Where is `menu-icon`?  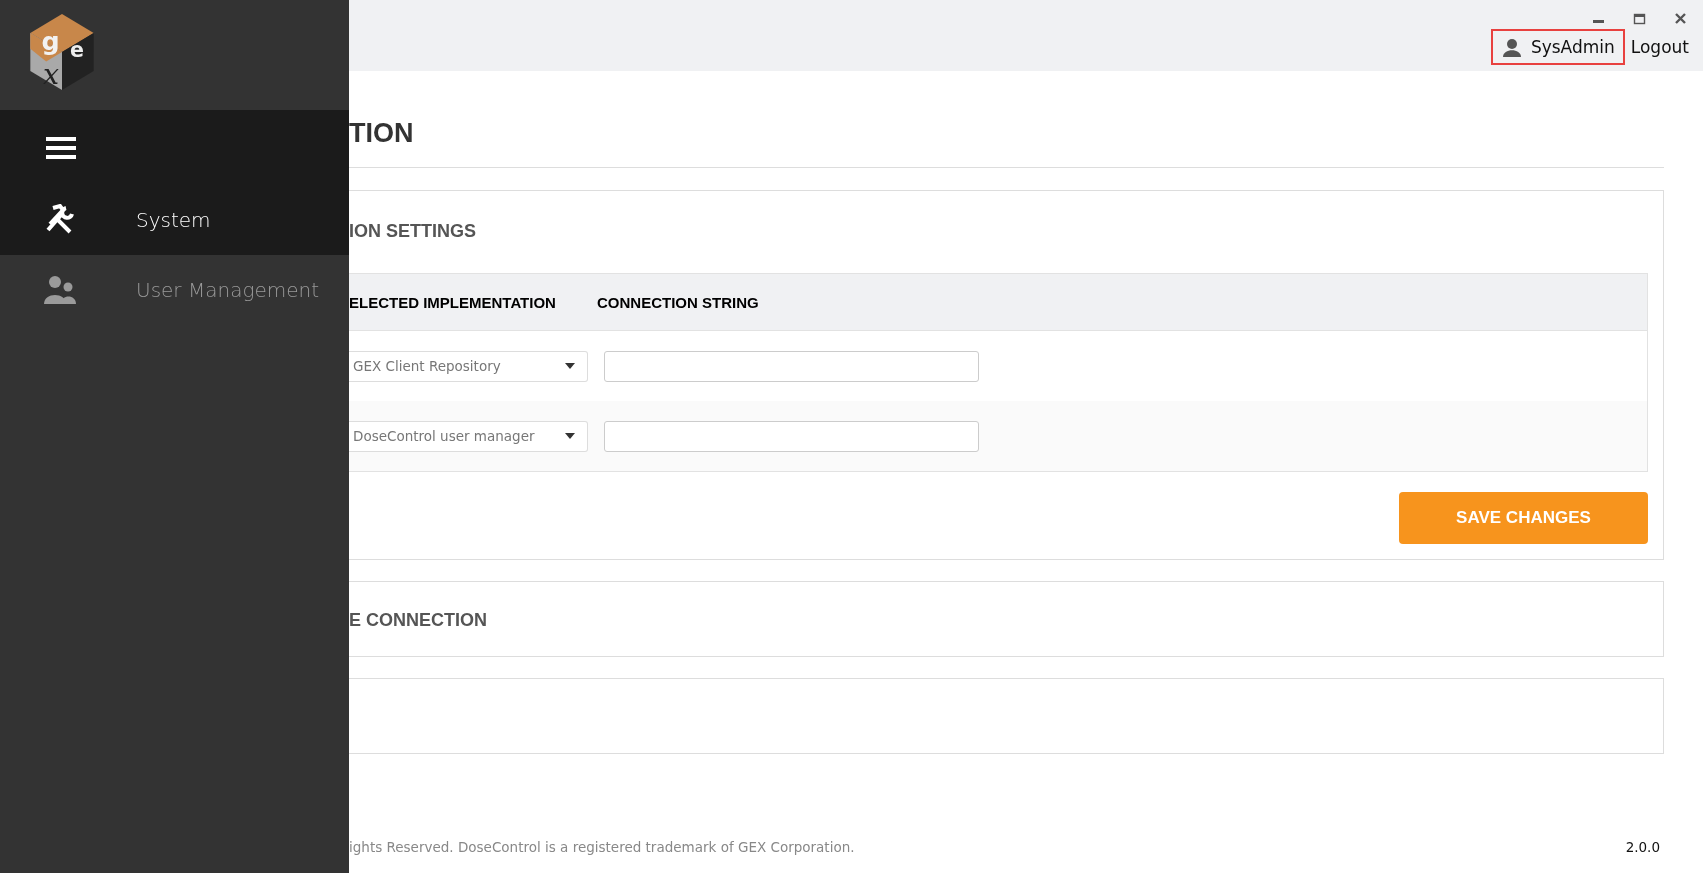 menu-icon is located at coordinates (61, 147).